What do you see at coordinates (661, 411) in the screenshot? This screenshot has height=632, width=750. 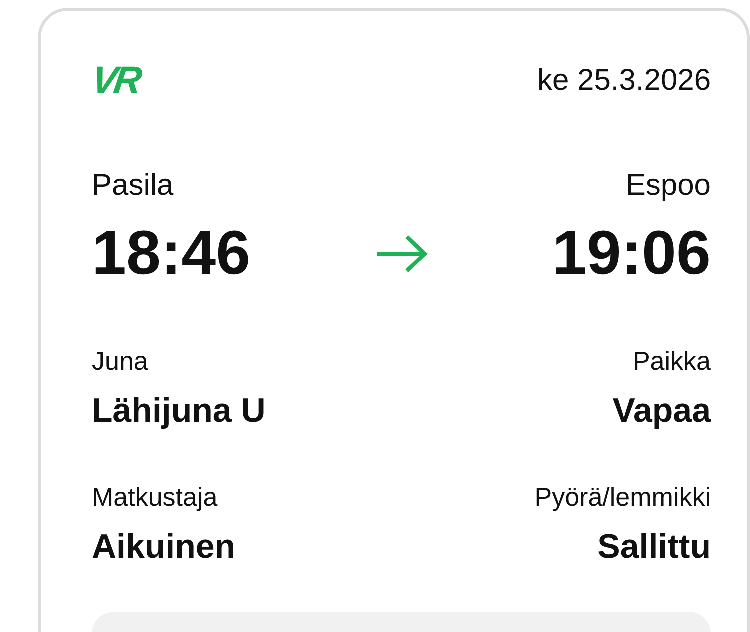 I see `detail-value: Vapaa` at bounding box center [661, 411].